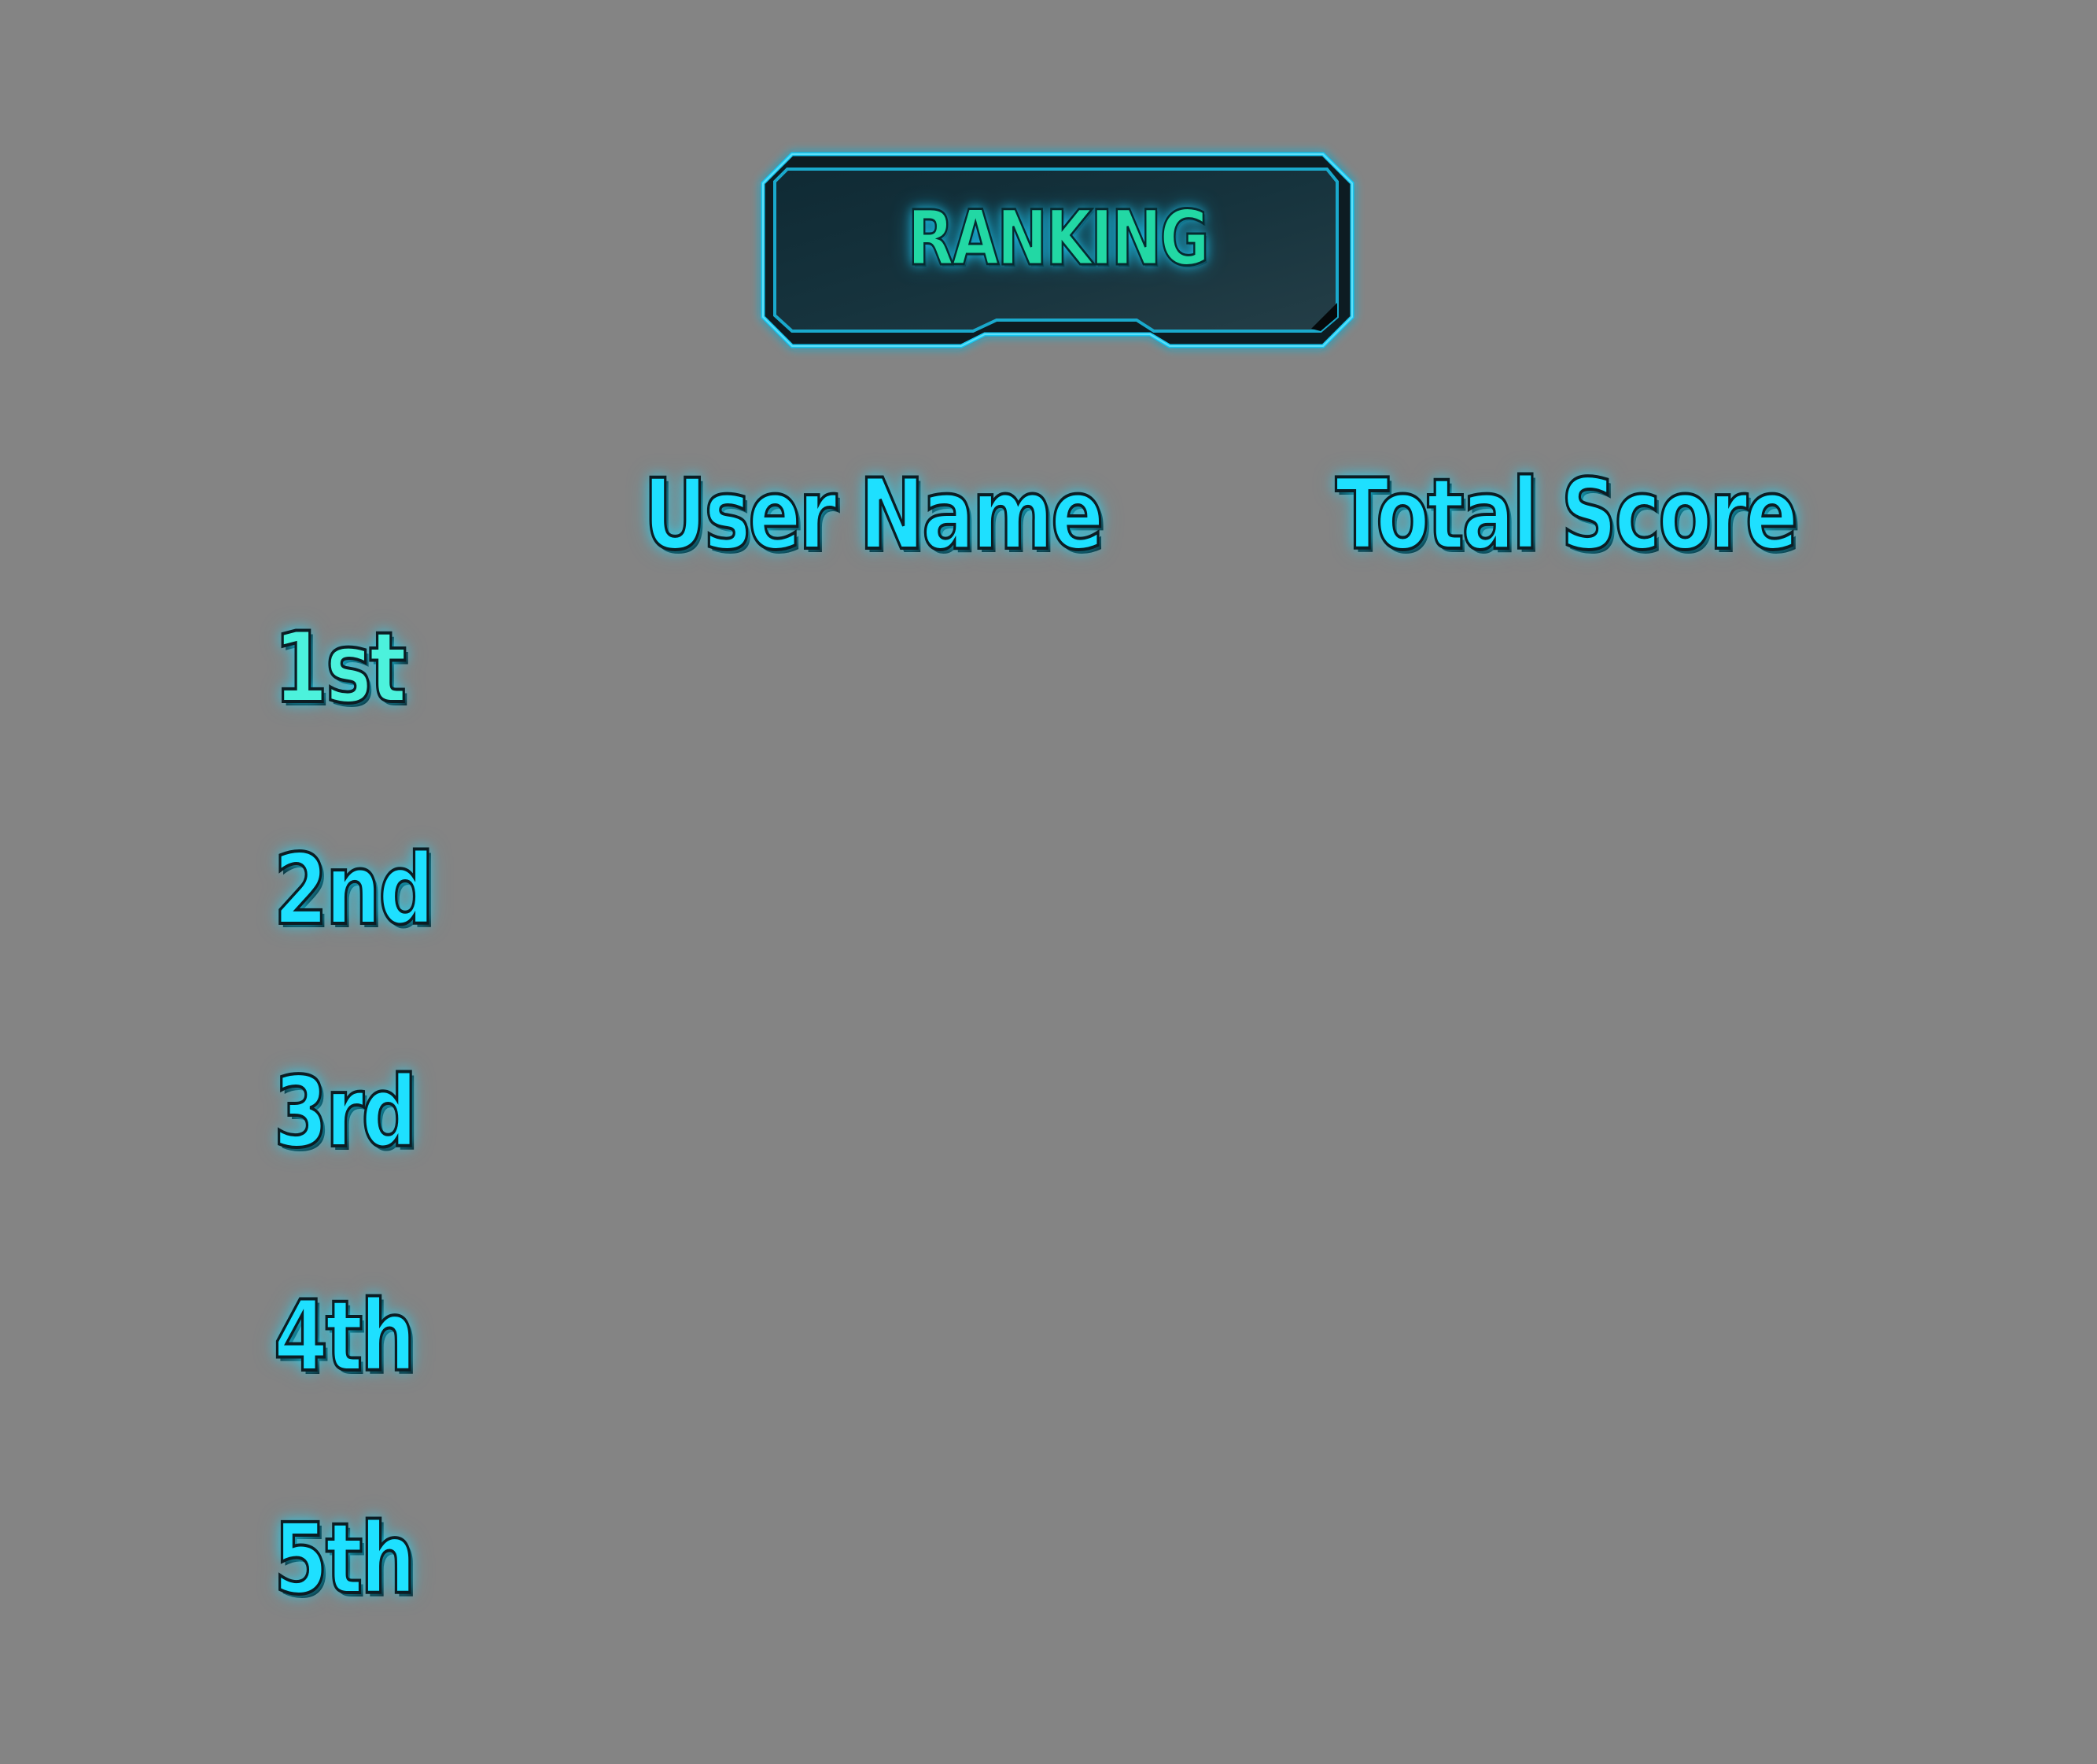 The width and height of the screenshot is (2097, 1764). Describe the element at coordinates (344, 1559) in the screenshot. I see `rank-label-5th: 5th` at that location.